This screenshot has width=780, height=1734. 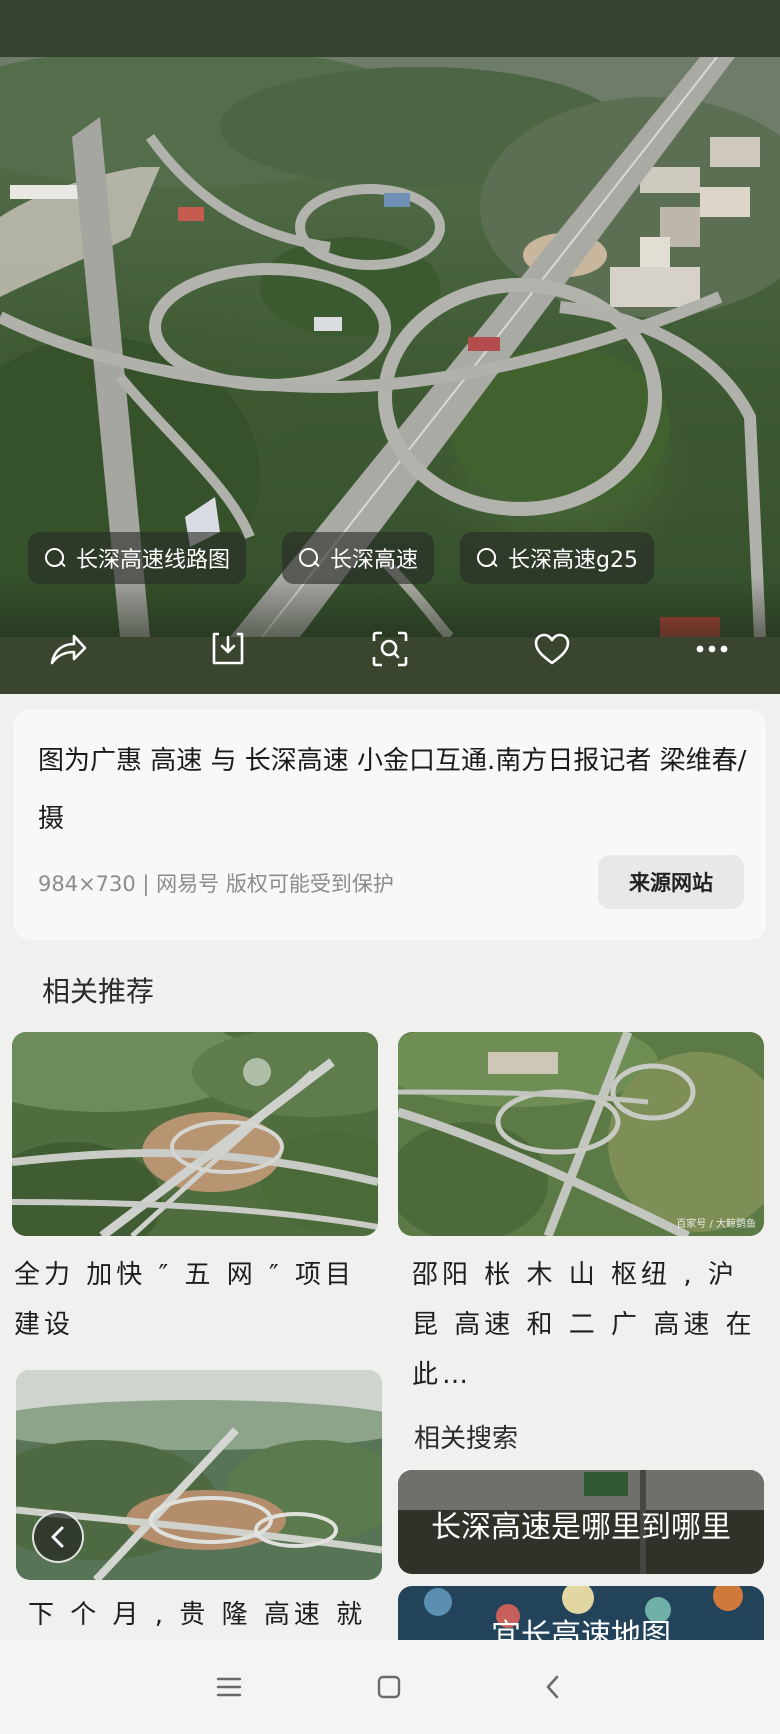 I want to click on share-icon, so click(x=68, y=649).